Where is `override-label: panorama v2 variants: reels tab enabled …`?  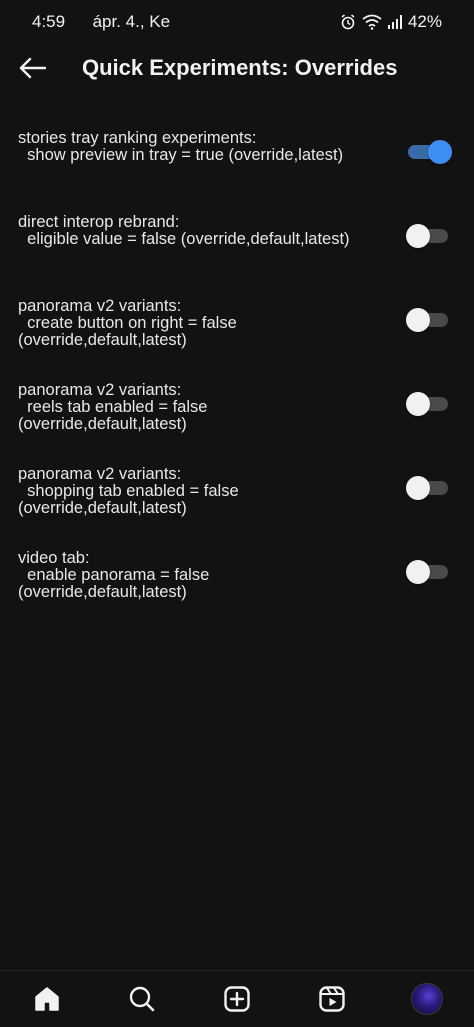 override-label: panorama v2 variants: reels tab enabled … is located at coordinates (113, 407).